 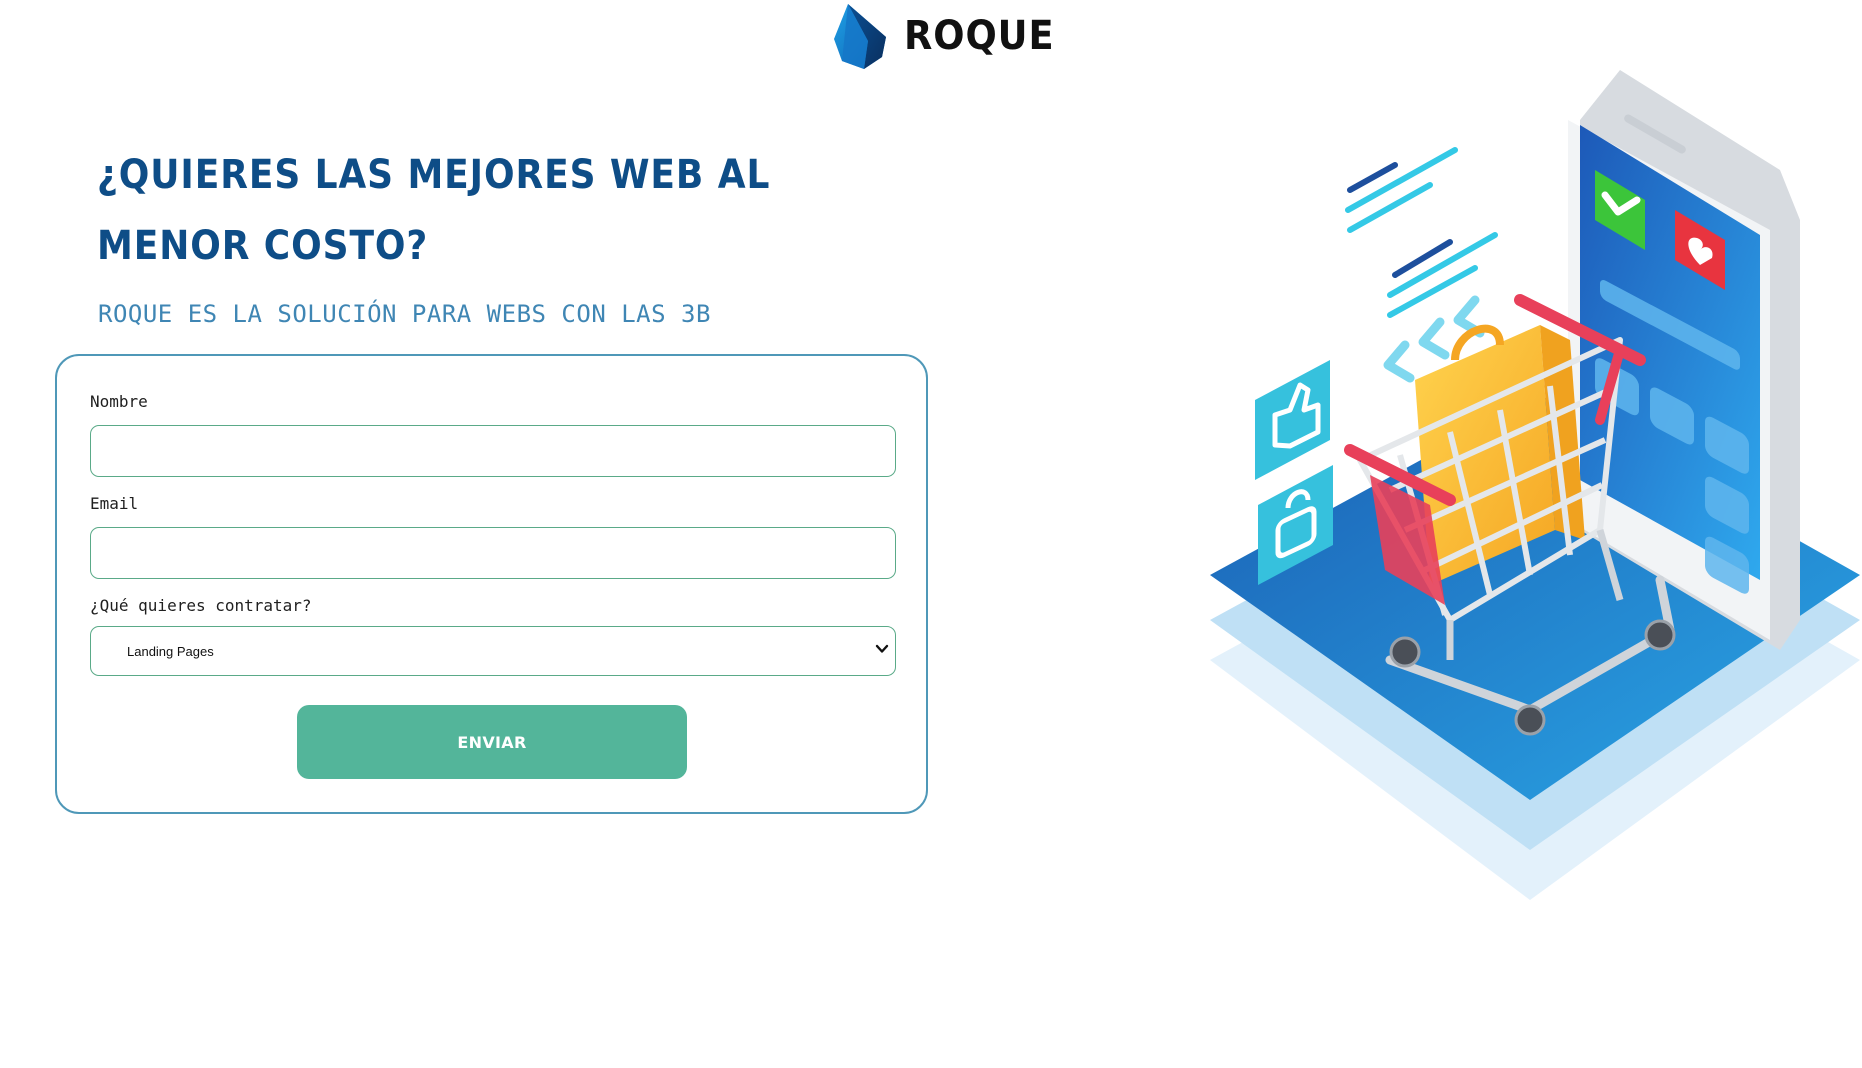 I want to click on page-title: ¿QUIERES LAS MEJORES WEB AL MENOR COSTO?, so click(x=434, y=210).